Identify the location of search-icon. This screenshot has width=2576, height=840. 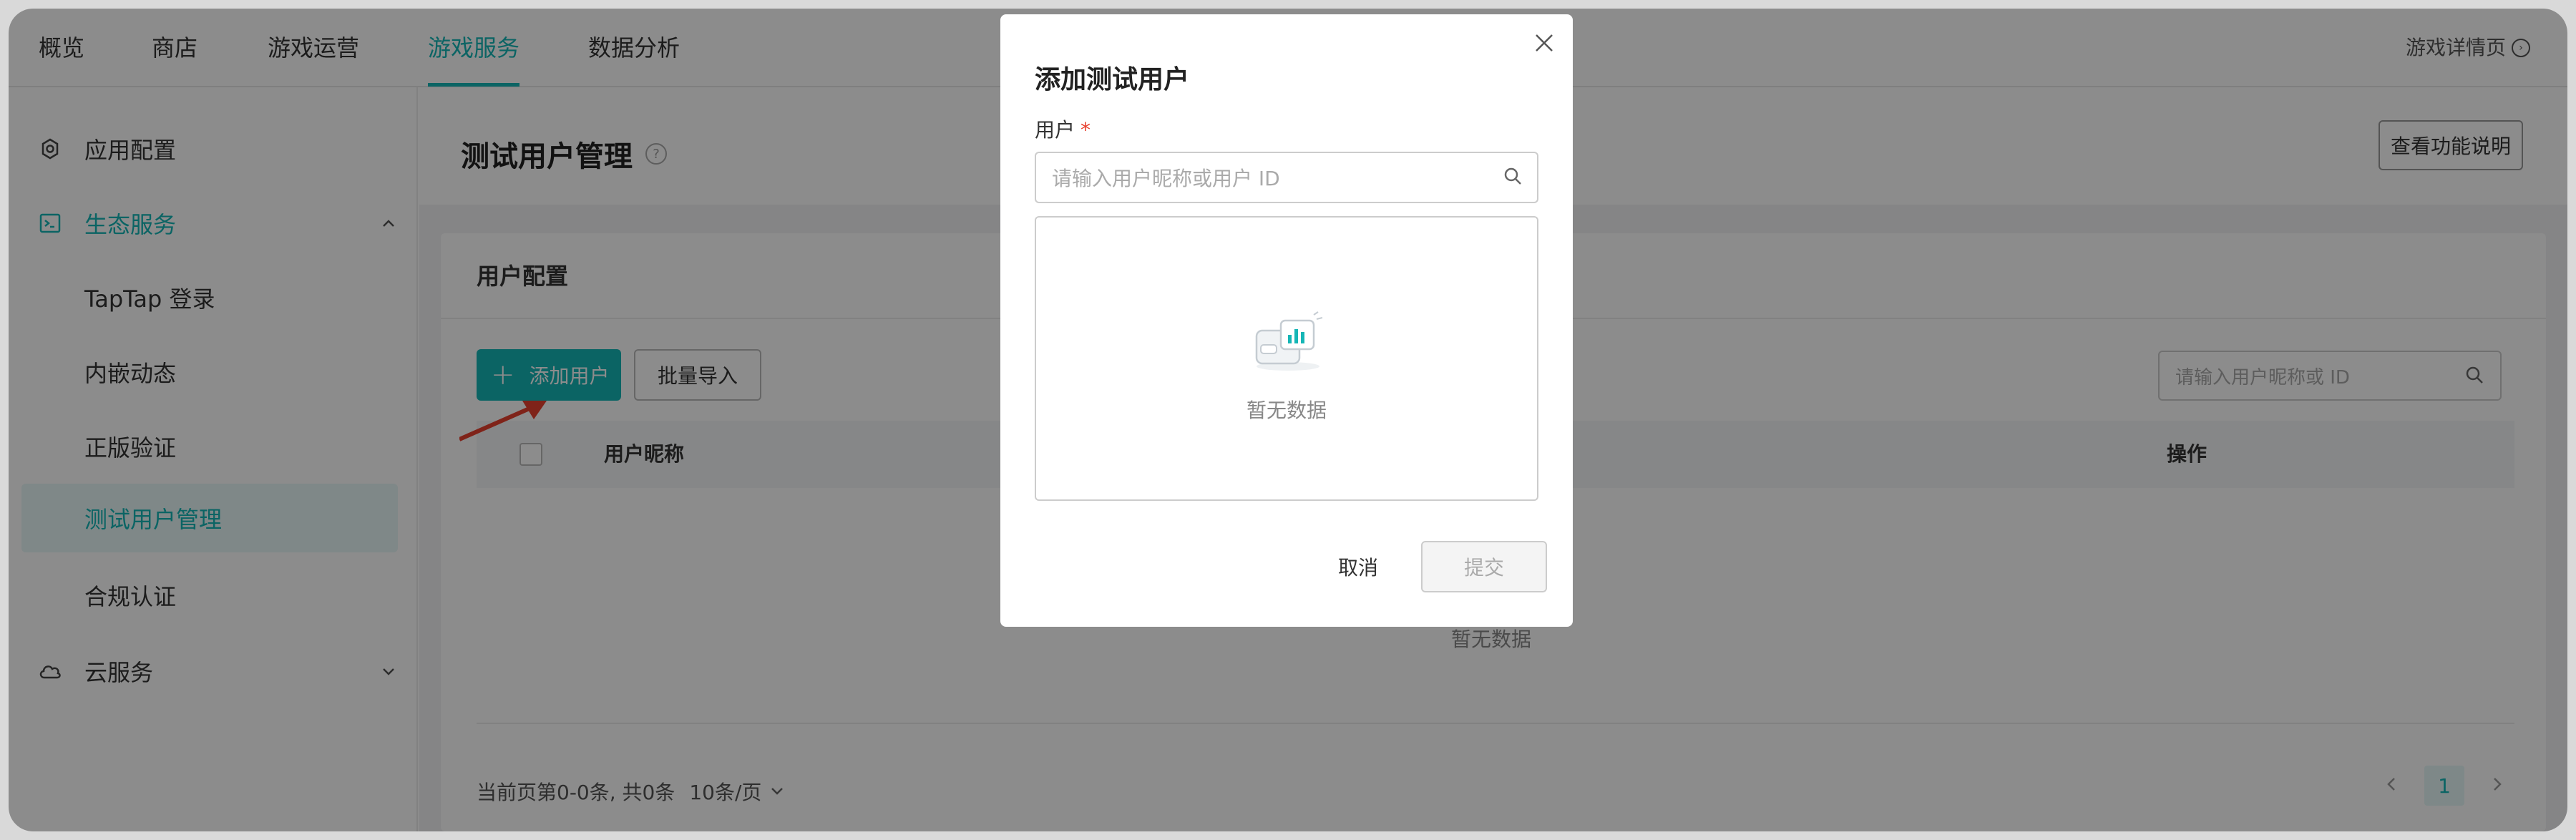
(1513, 179).